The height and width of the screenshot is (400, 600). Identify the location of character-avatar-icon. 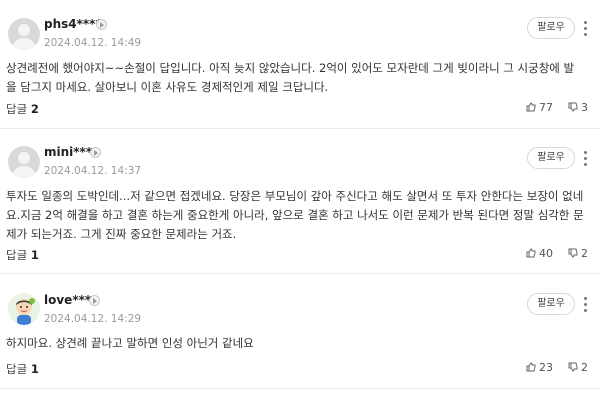
(24, 309).